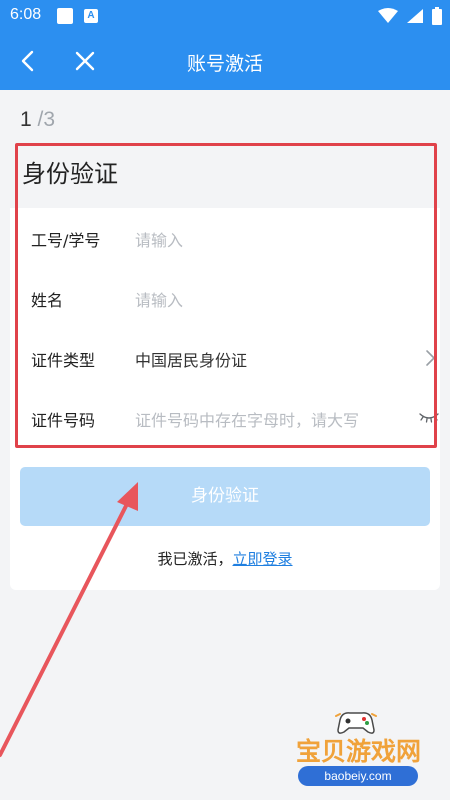  What do you see at coordinates (358, 751) in the screenshot?
I see `watermark-title: 宝贝游戏网` at bounding box center [358, 751].